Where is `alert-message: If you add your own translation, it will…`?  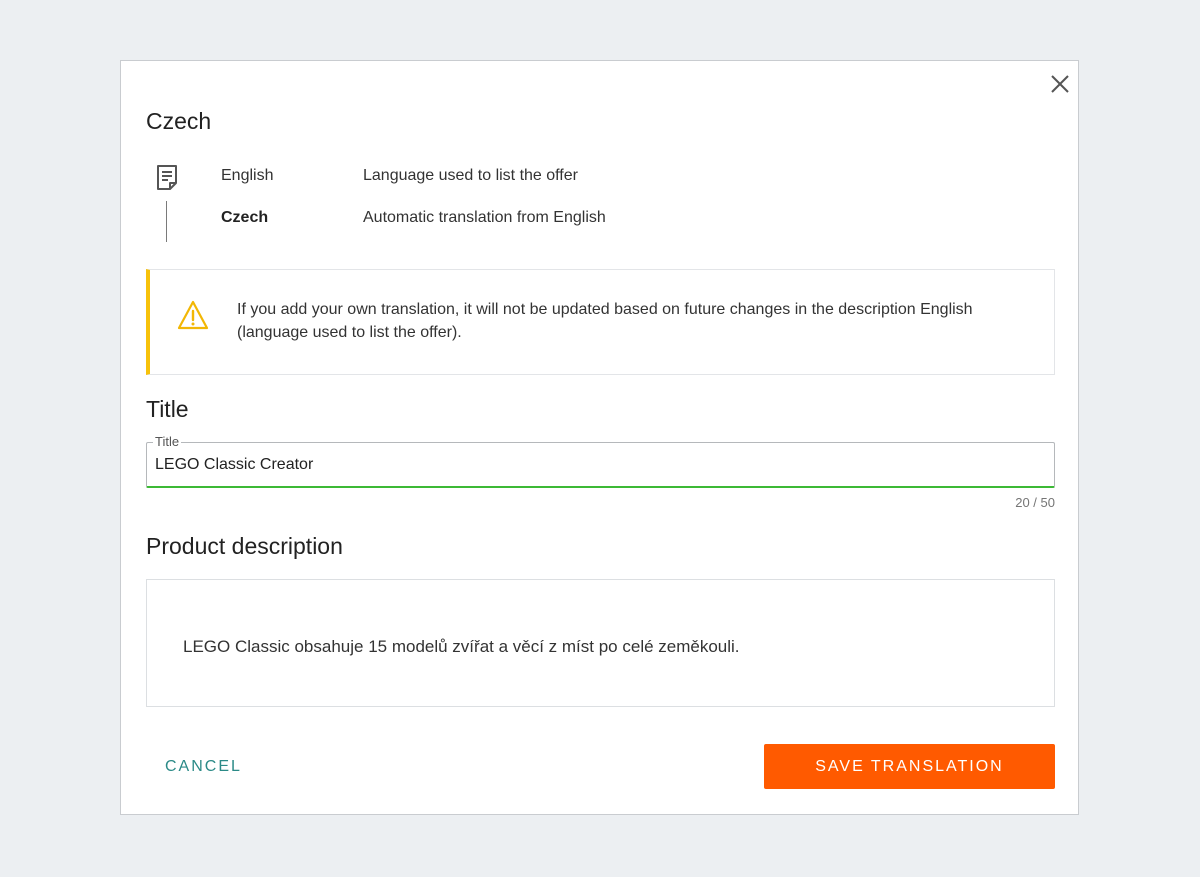 alert-message: If you add your own translation, it will… is located at coordinates (605, 321).